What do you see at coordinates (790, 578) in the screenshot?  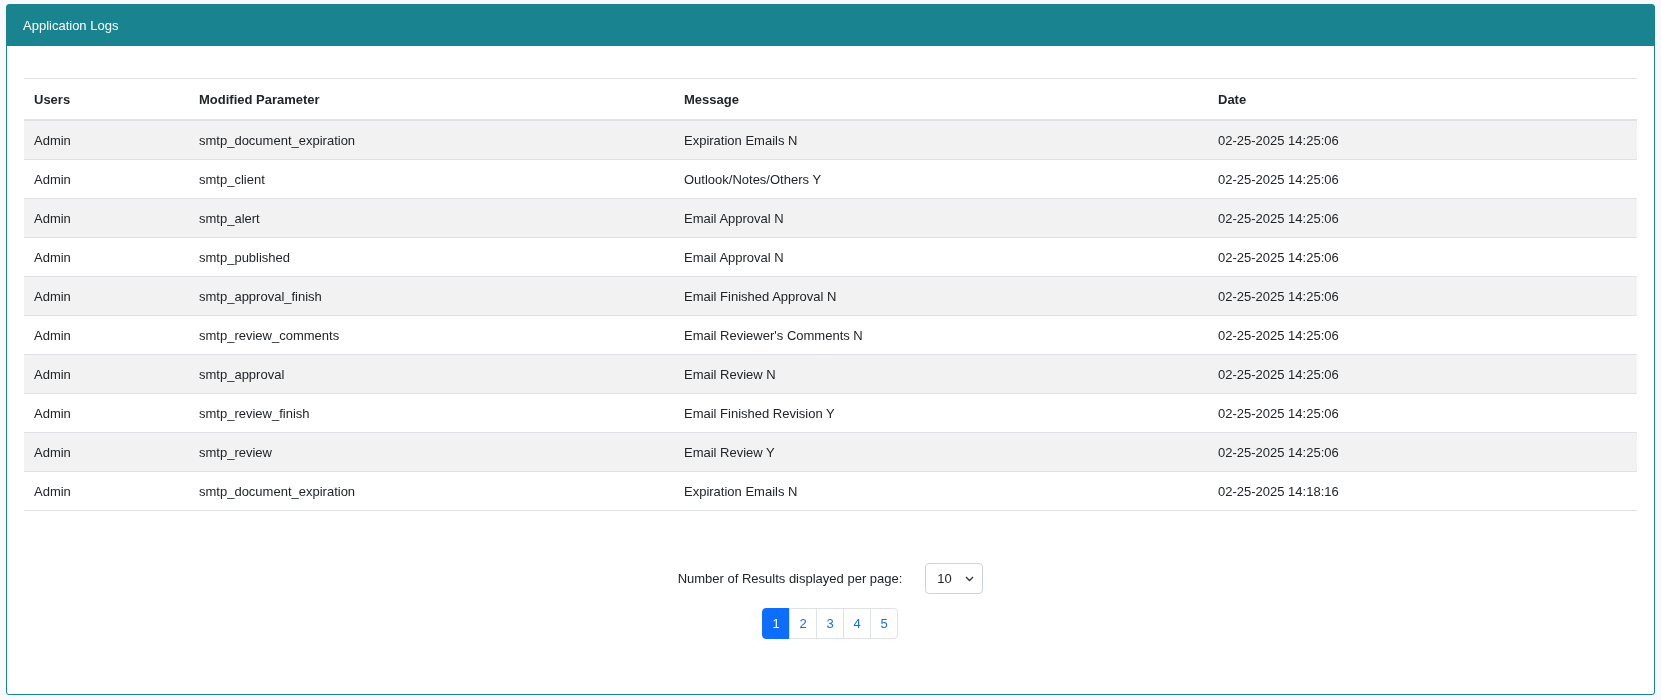 I see `page-size-label: Number of Results displayed per page:` at bounding box center [790, 578].